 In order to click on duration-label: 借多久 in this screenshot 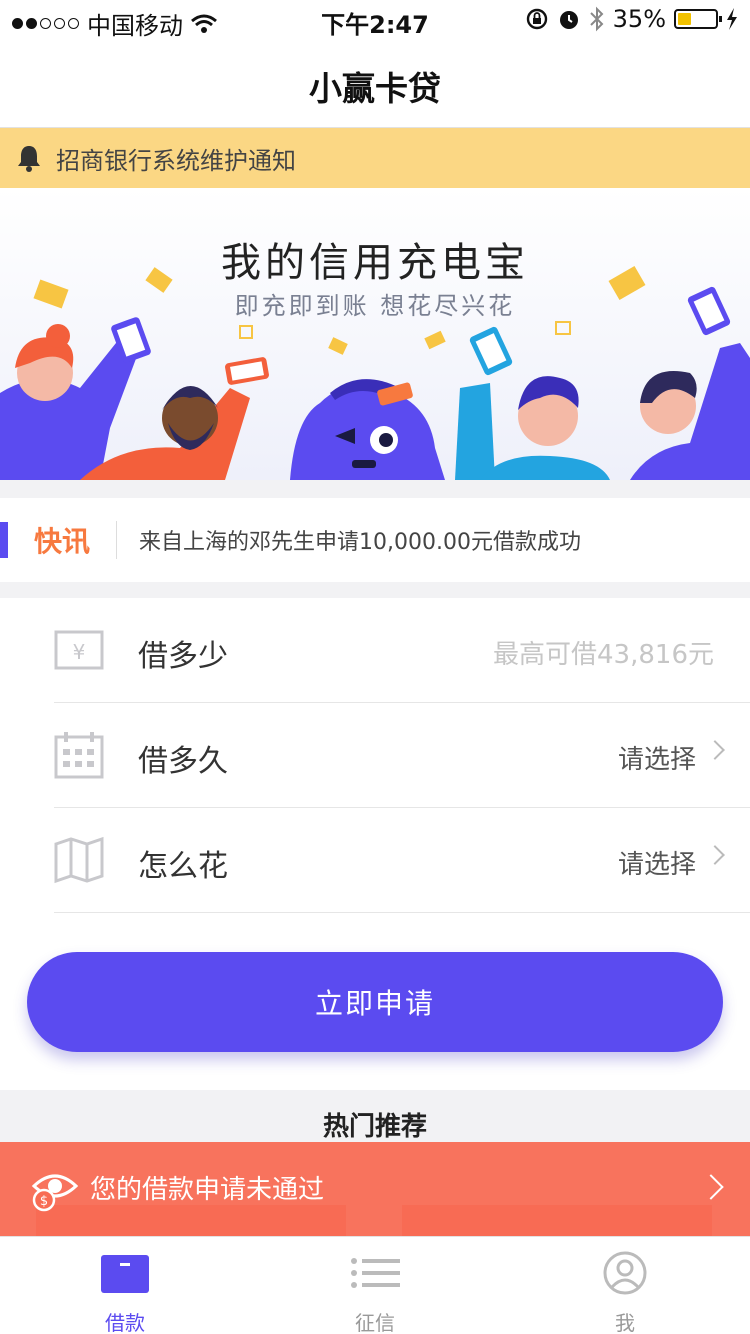, I will do `click(183, 761)`.